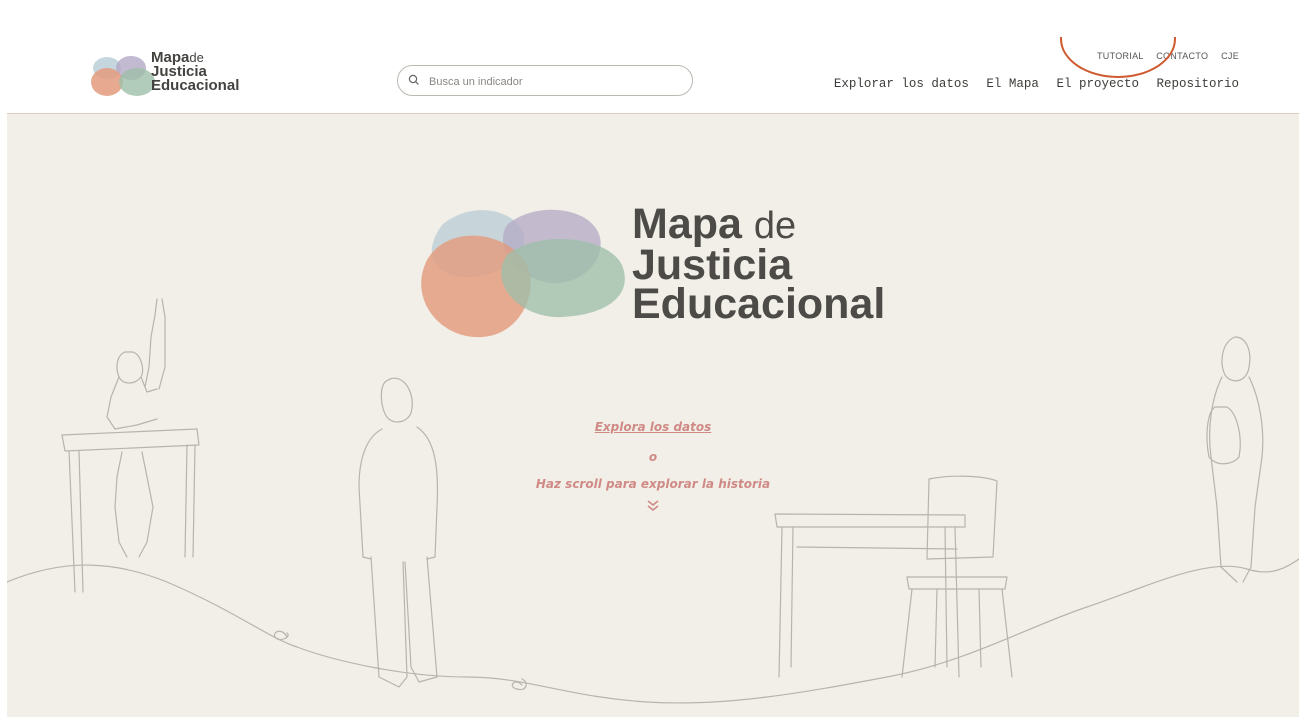 This screenshot has width=1304, height=717. Describe the element at coordinates (653, 484) in the screenshot. I see `cta-scroll-text: Haz scroll para explorar la historia` at that location.